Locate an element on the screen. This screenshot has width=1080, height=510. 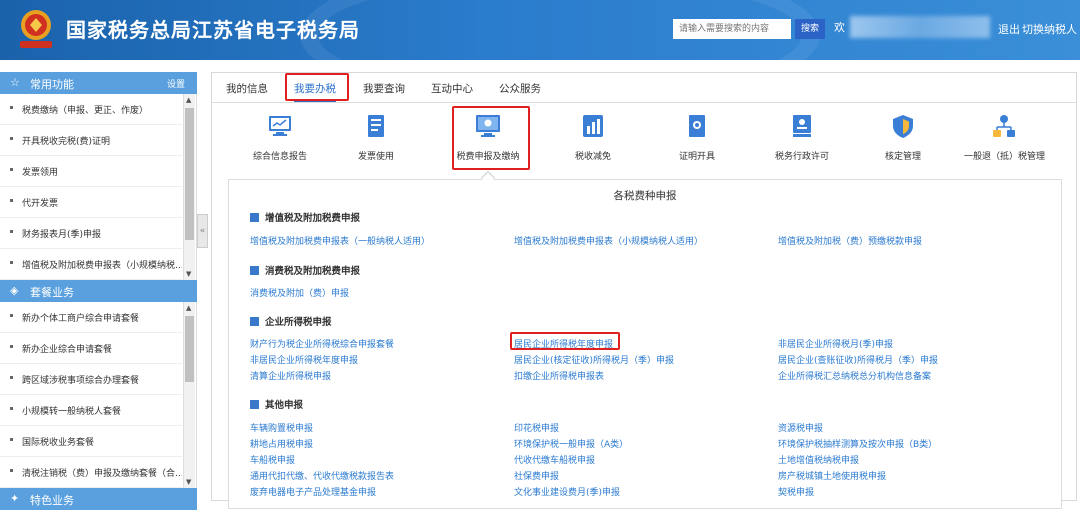
chart-monitor-icon is located at coordinates (280, 126).